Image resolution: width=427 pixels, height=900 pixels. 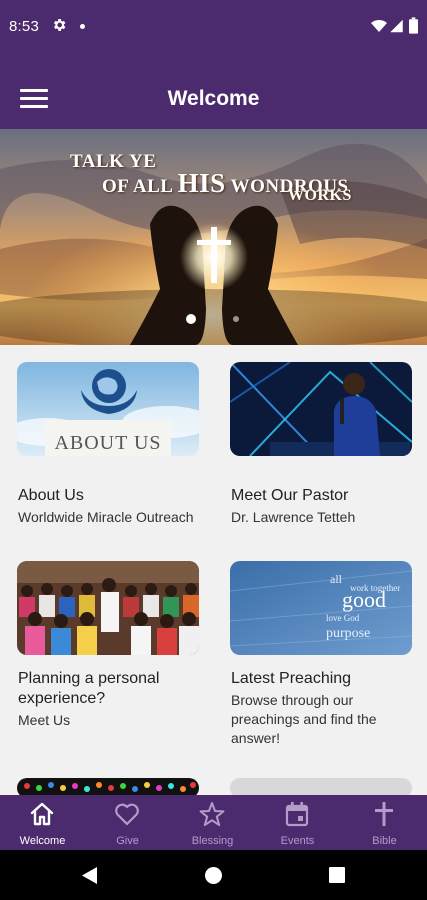 What do you see at coordinates (191, 319) in the screenshot?
I see `carousel-dot-active` at bounding box center [191, 319].